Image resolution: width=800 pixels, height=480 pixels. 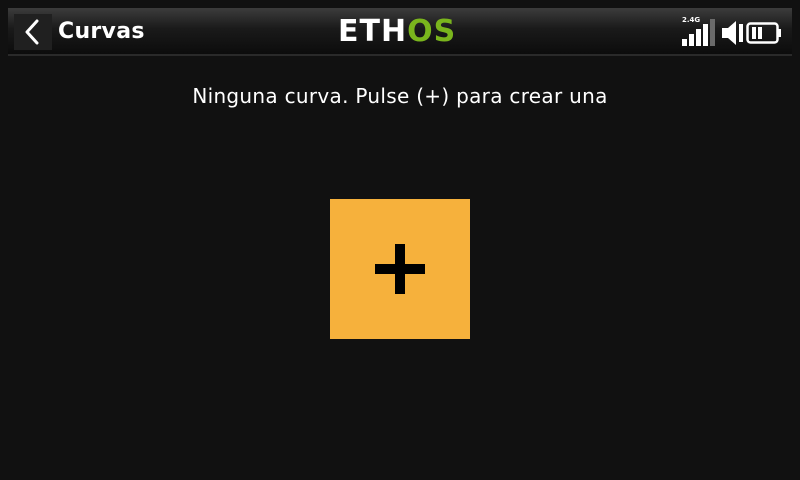 What do you see at coordinates (400, 96) in the screenshot?
I see `empty-state-message: Ninguna curva. Pulse (+) para crear una` at bounding box center [400, 96].